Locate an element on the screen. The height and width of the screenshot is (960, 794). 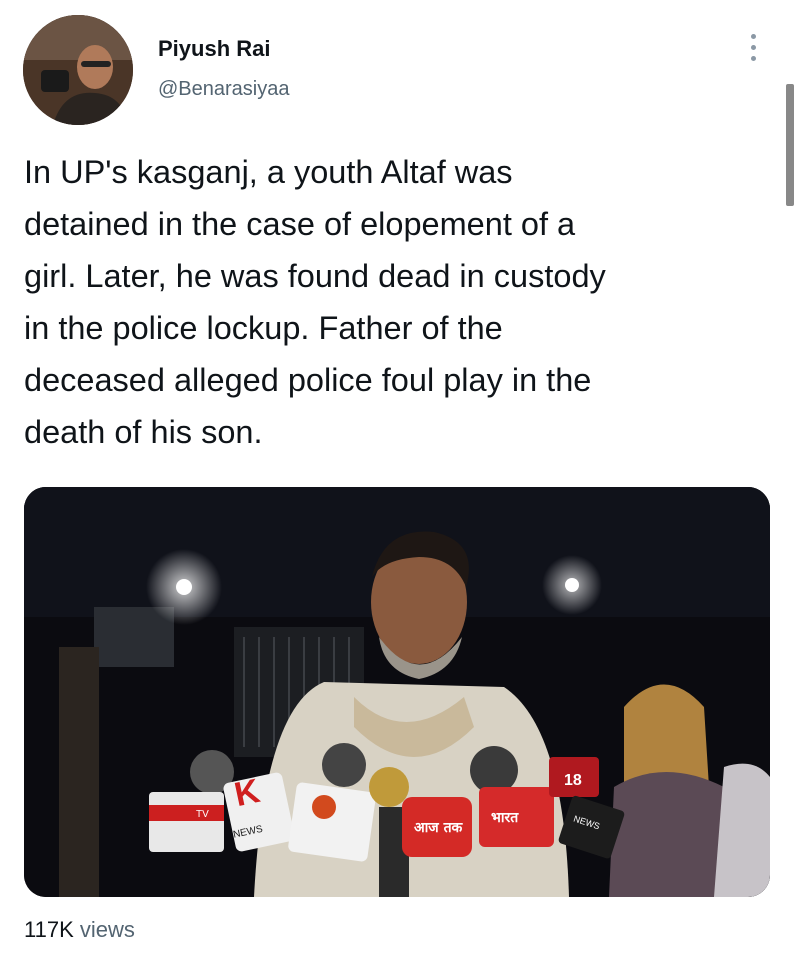
views-label: views is located at coordinates (104, 929).